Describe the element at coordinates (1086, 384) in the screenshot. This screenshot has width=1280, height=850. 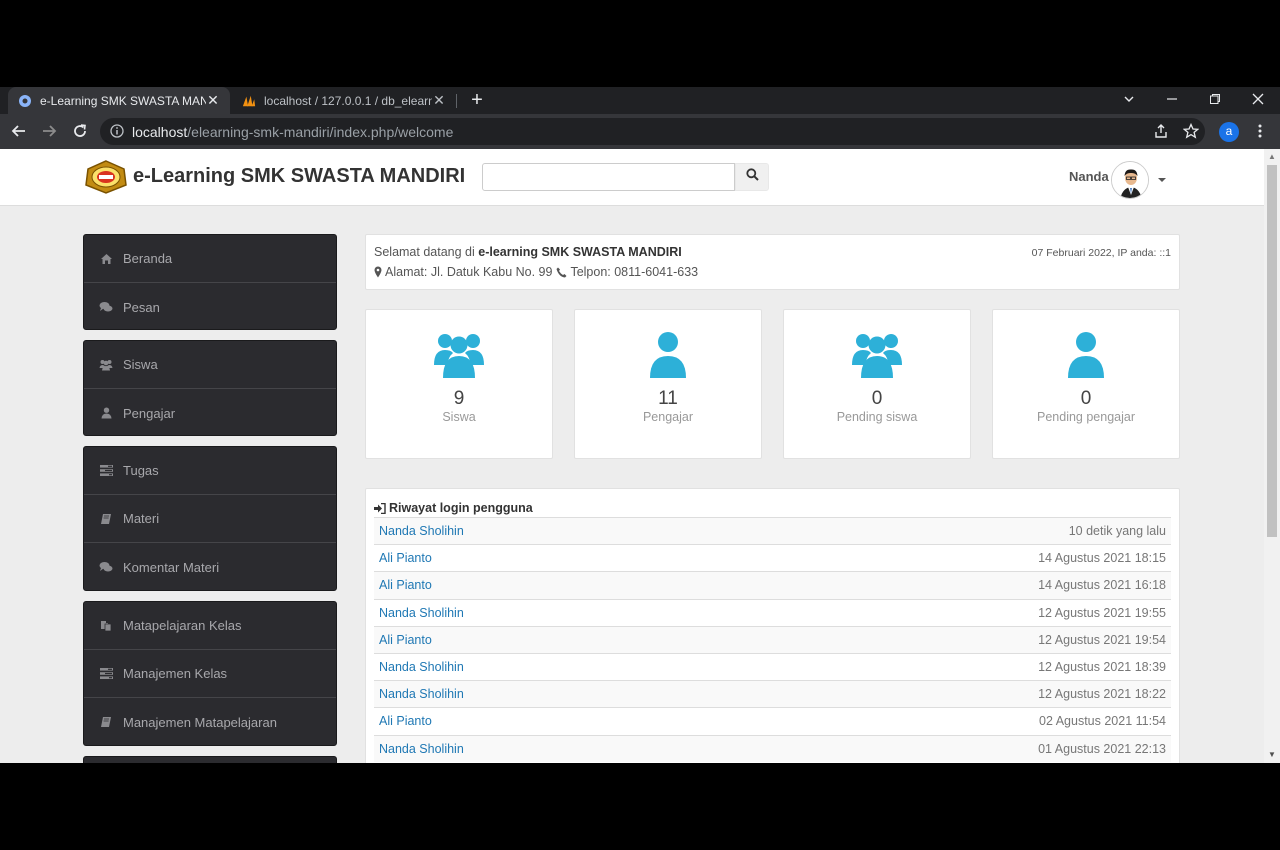
I see `stat-card-pending-pengajar: 0 Pending pengajar` at that location.